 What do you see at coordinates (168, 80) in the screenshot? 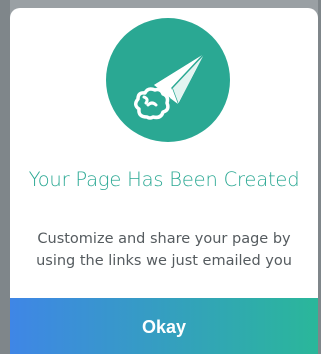
I see `paper-plane-icon` at bounding box center [168, 80].